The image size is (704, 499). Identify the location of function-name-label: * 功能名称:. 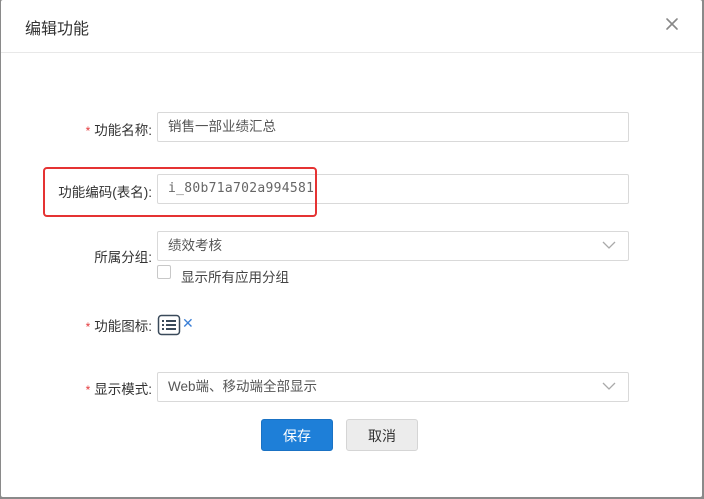
(118, 130).